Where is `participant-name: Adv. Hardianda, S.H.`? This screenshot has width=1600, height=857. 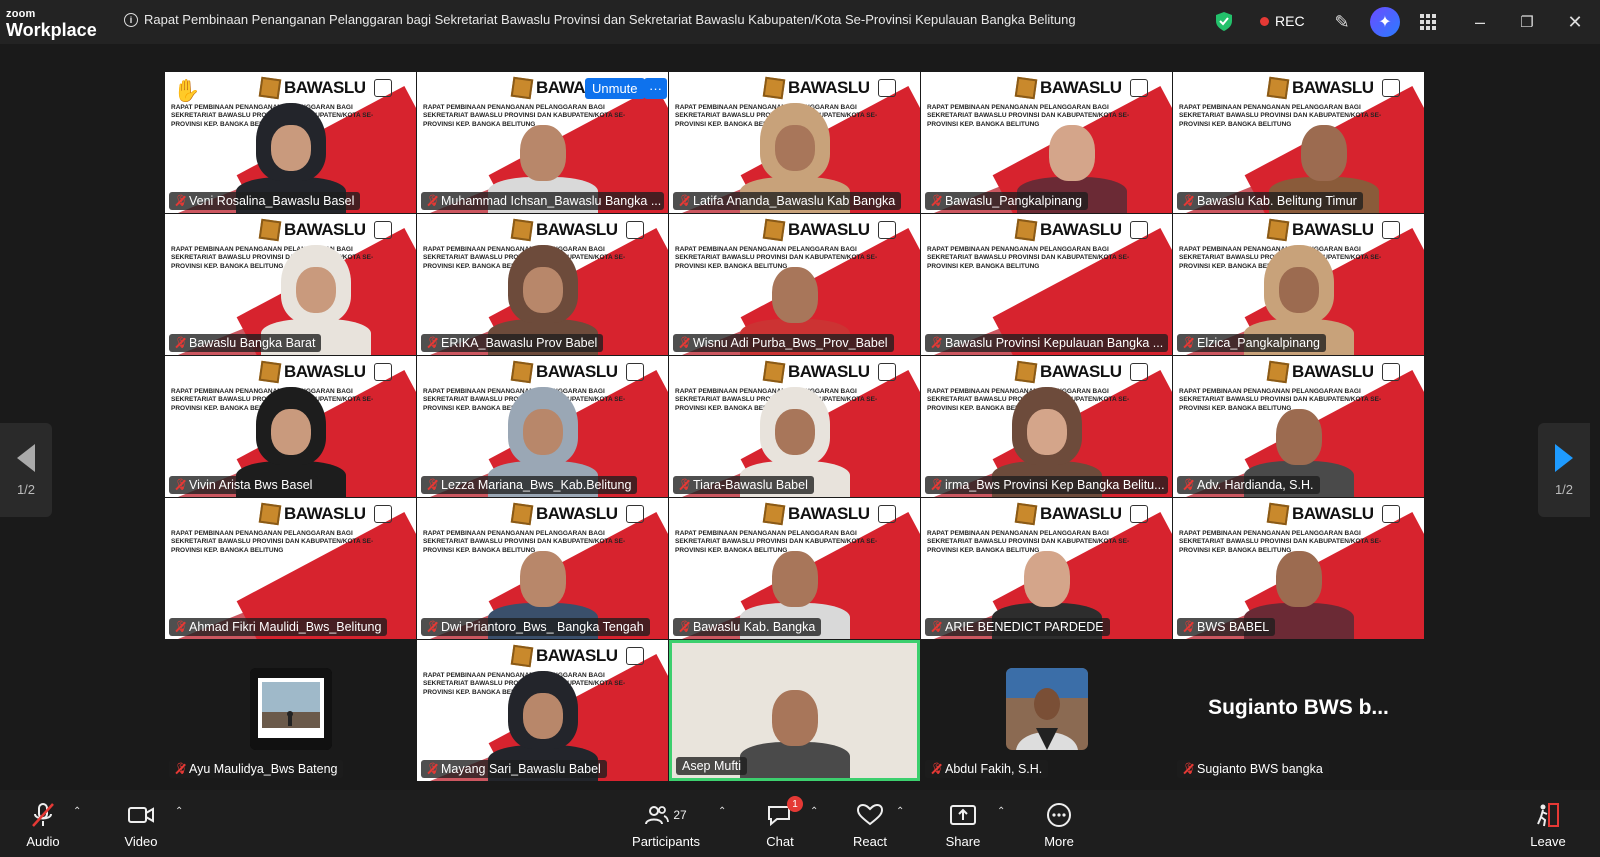 participant-name: Adv. Hardianda, S.H. is located at coordinates (1255, 485).